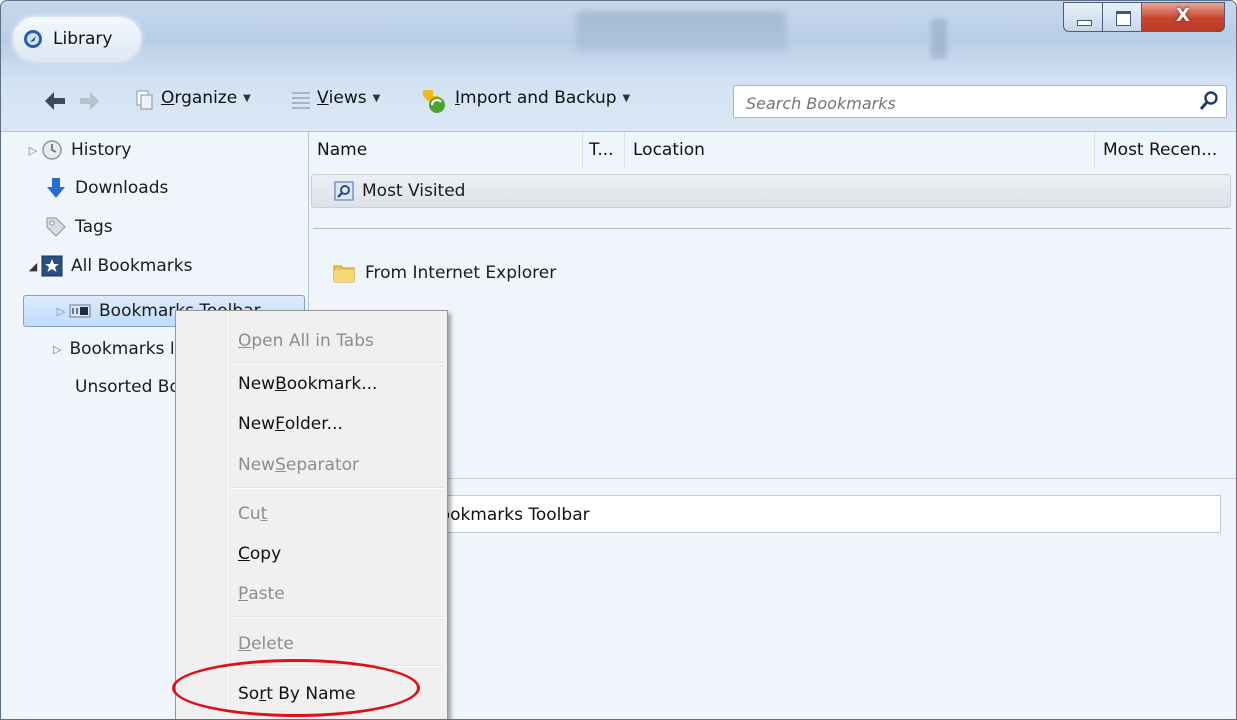  Describe the element at coordinates (121, 349) in the screenshot. I see `sidebar-item-label: Bookmarks Menu` at that location.